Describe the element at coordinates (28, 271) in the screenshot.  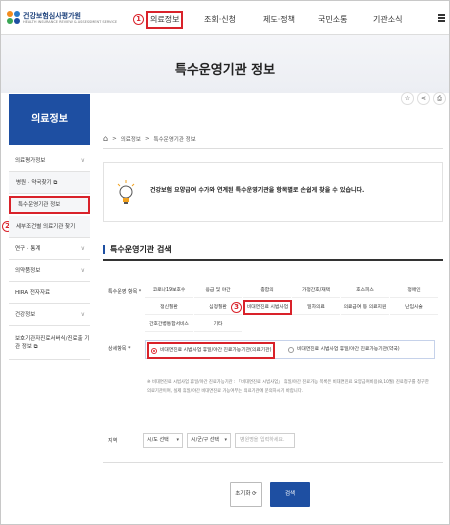
I see `sidebar-item-label: 의약품정보` at that location.